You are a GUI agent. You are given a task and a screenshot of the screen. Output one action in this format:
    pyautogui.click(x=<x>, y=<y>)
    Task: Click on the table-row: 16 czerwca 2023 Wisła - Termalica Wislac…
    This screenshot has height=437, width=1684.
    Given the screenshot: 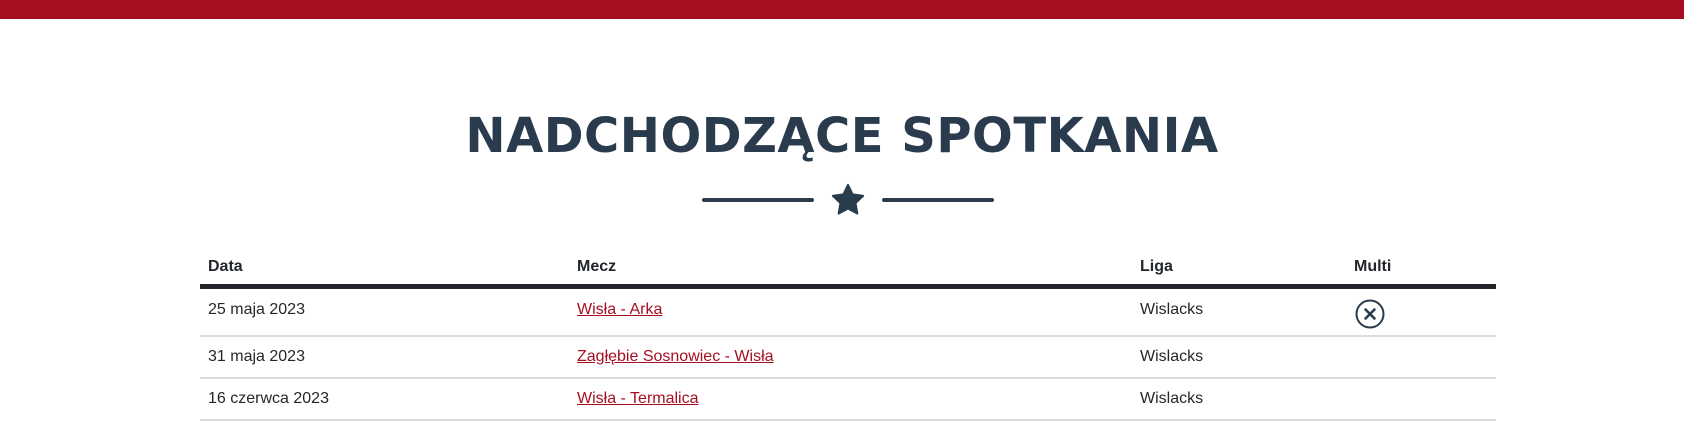 What is the action you would take?
    pyautogui.click(x=848, y=400)
    